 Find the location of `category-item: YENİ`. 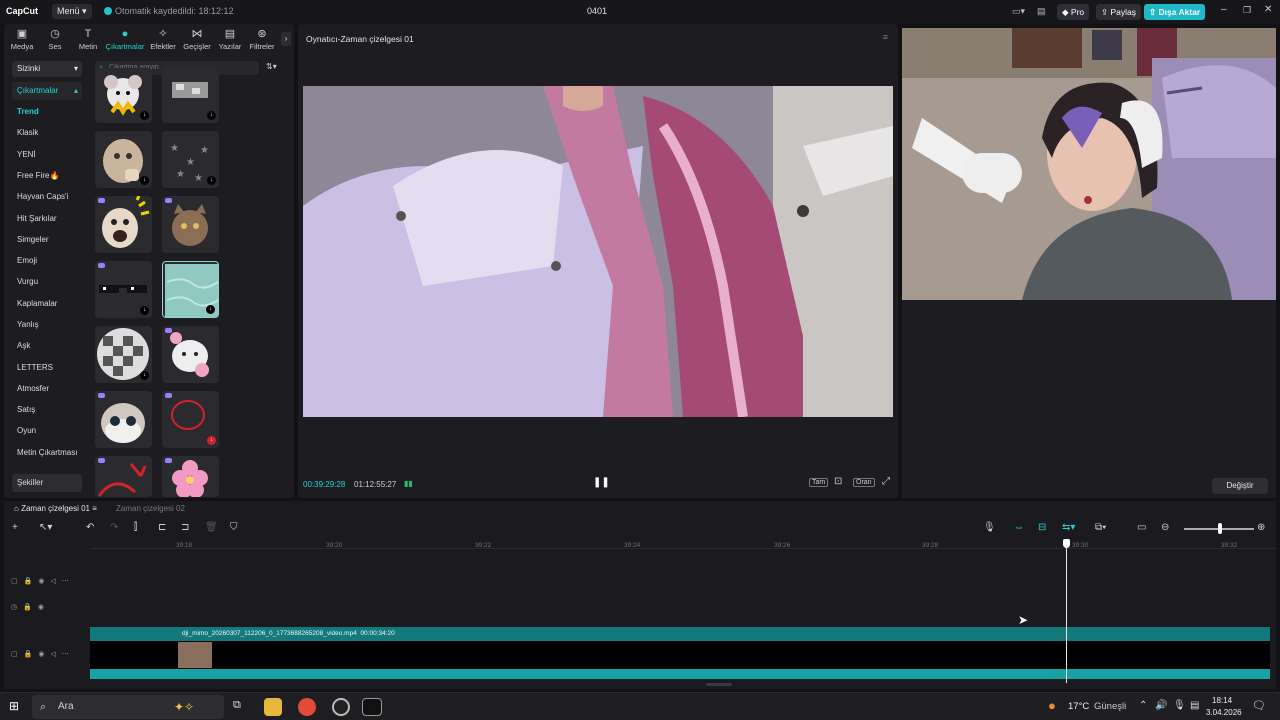

category-item: YENİ is located at coordinates (47, 155).